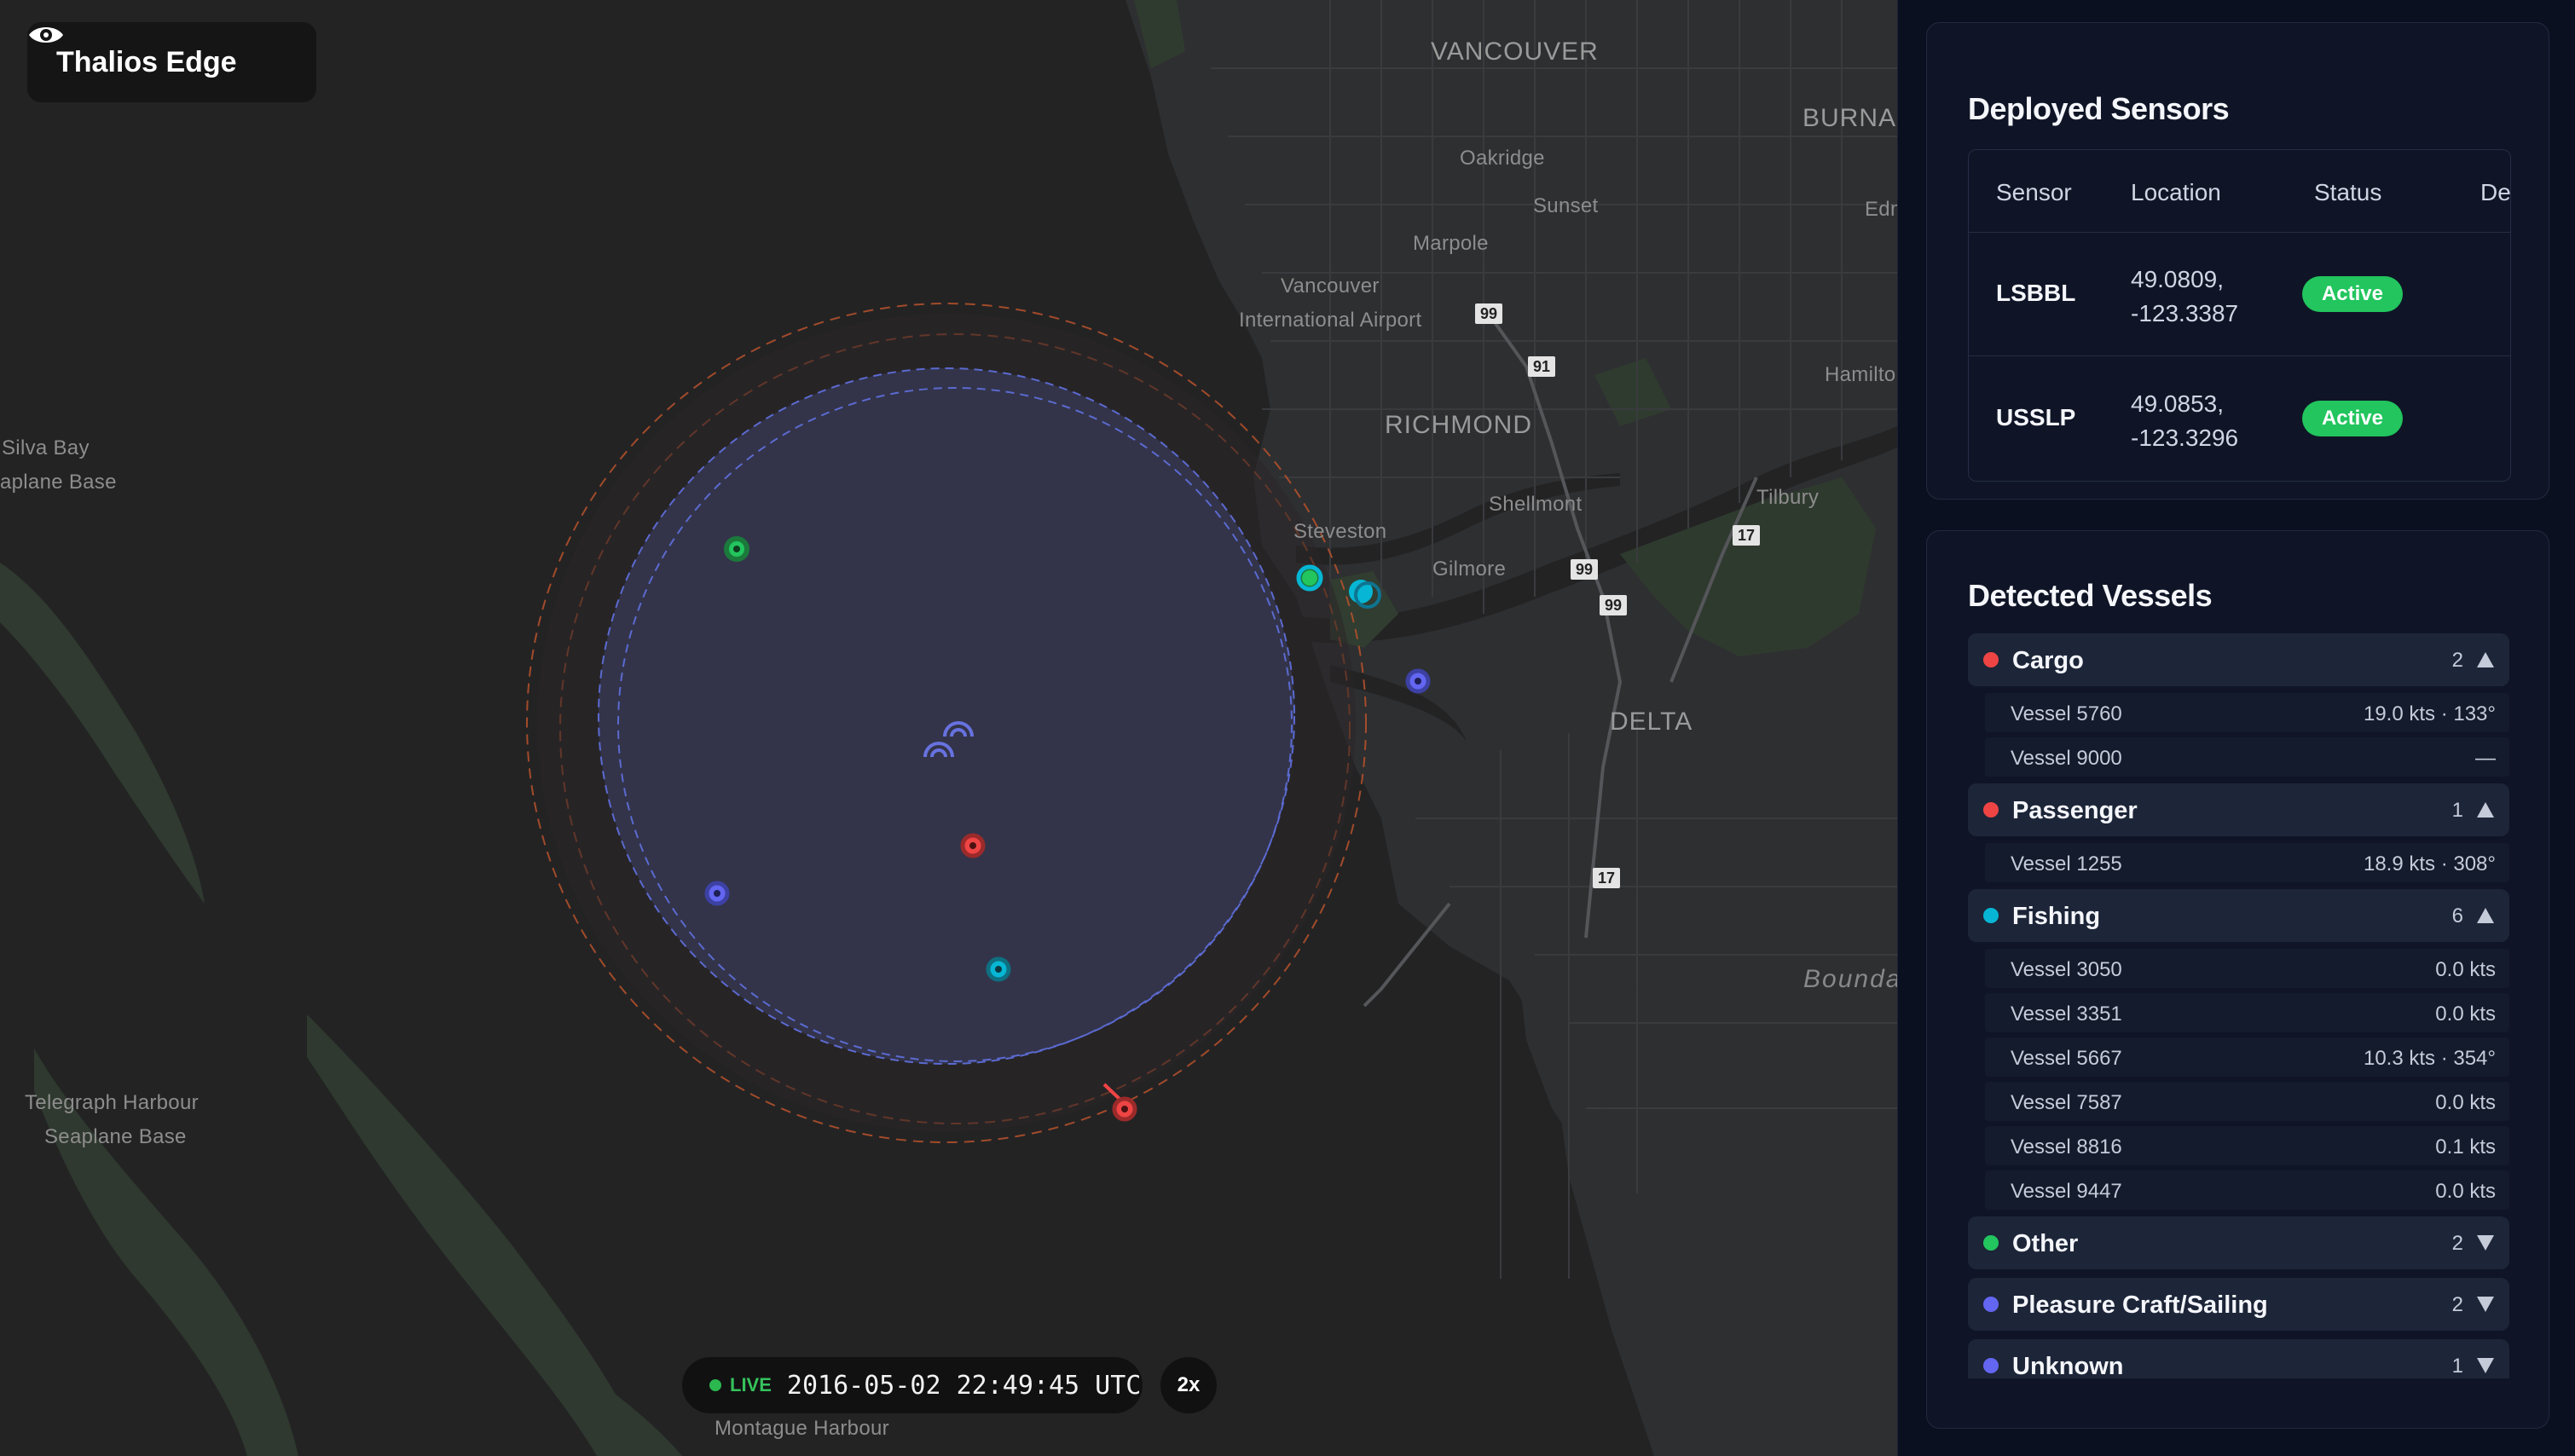 The height and width of the screenshot is (1456, 2575). What do you see at coordinates (2056, 916) in the screenshot?
I see `group-label: Fishing` at bounding box center [2056, 916].